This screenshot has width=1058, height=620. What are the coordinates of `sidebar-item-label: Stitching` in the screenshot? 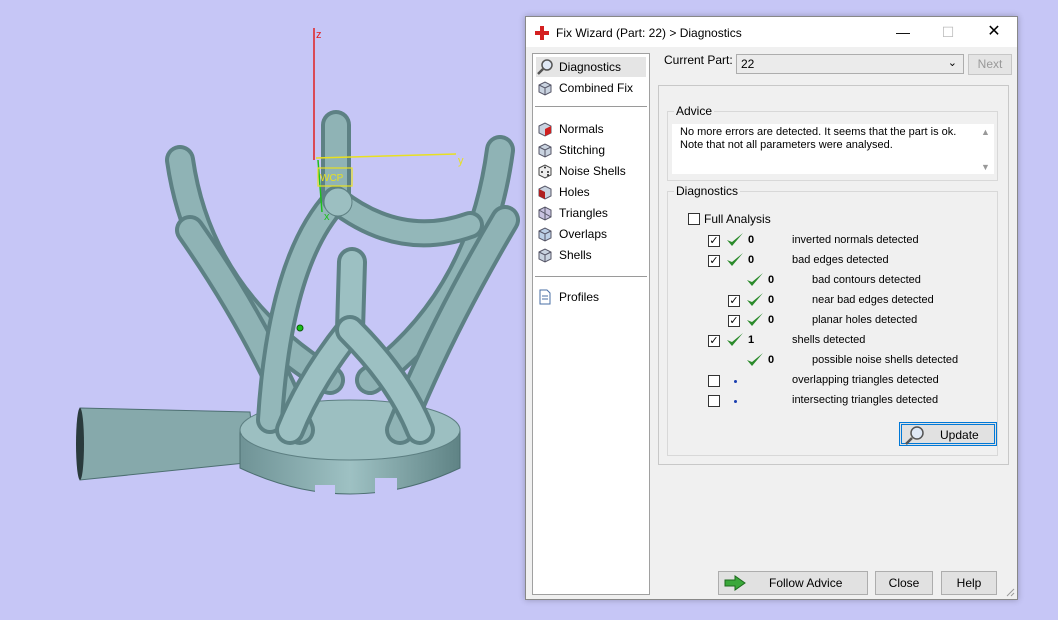 It's located at (582, 150).